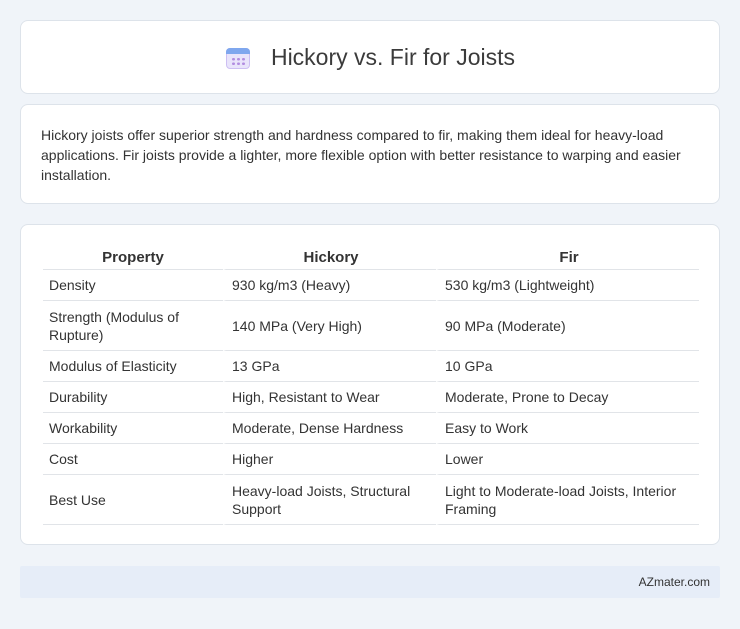  Describe the element at coordinates (567, 366) in the screenshot. I see `table-cell: 10 GPa` at that location.